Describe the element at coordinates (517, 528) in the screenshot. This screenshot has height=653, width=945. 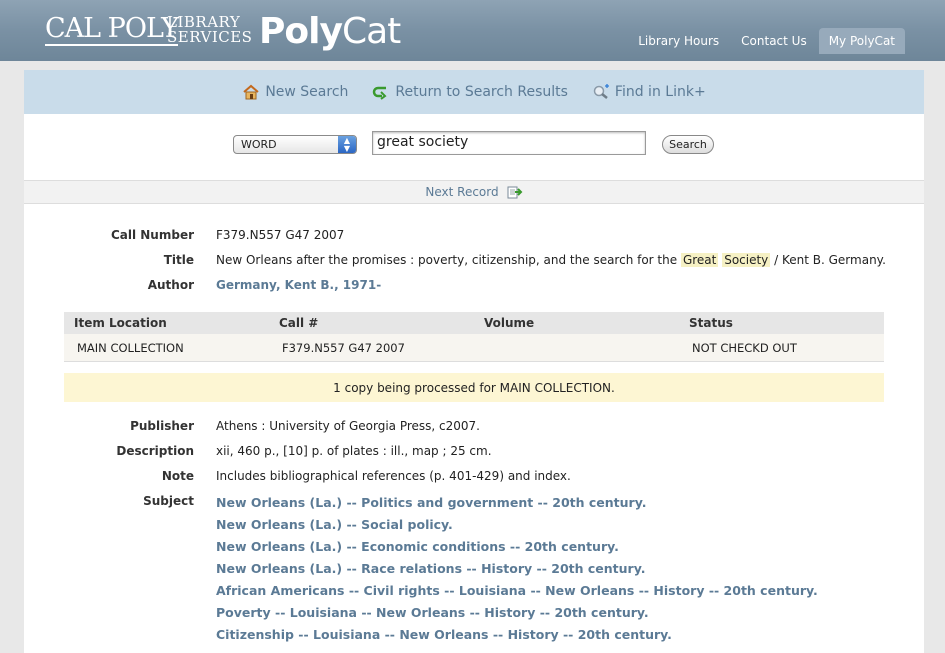
I see `subject-link: New Orleans (La.) -- Social policy.` at that location.